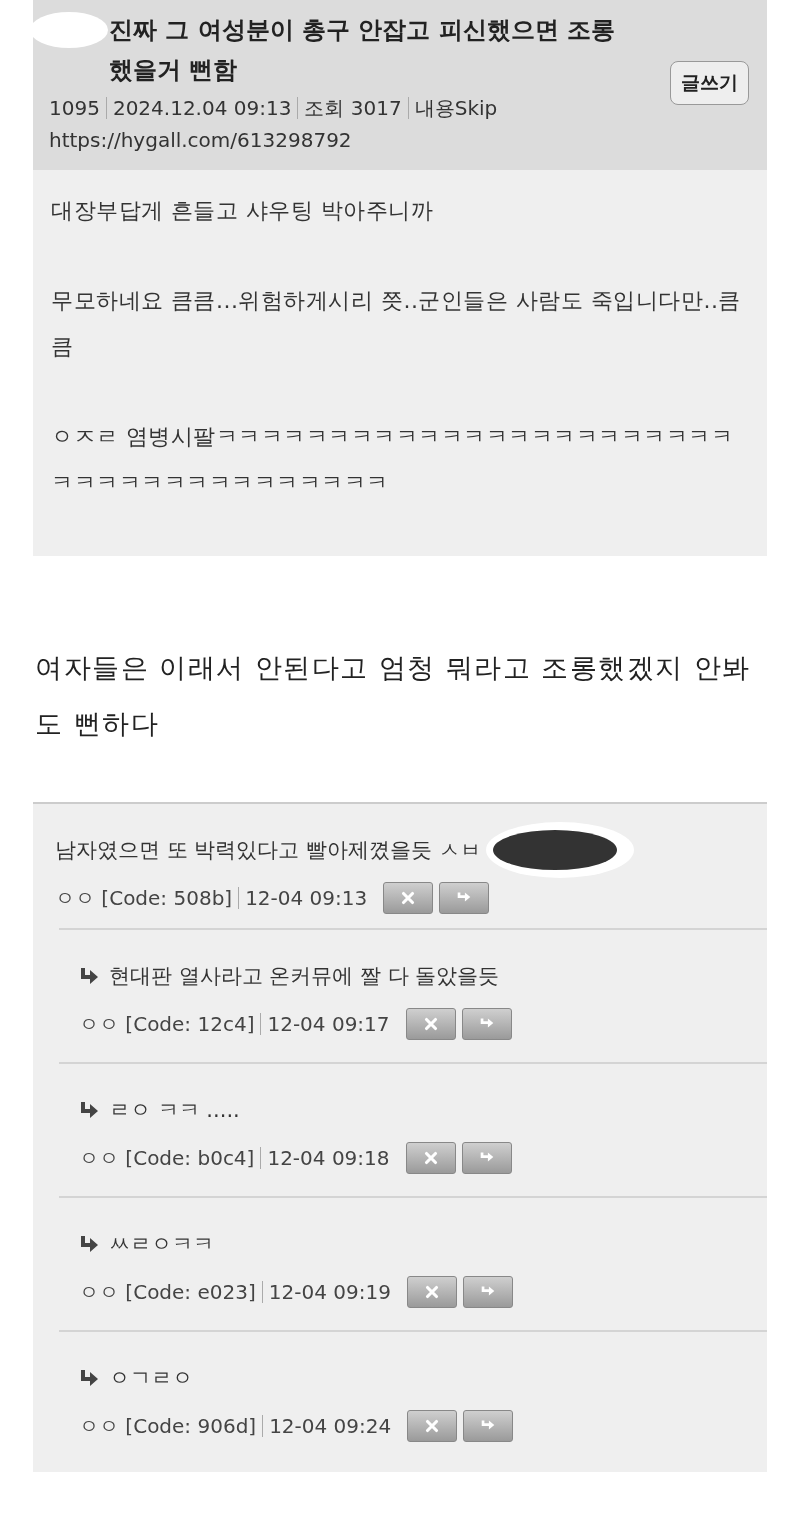 The width and height of the screenshot is (800, 1524). I want to click on post-meta: 1095, so click(74, 108).